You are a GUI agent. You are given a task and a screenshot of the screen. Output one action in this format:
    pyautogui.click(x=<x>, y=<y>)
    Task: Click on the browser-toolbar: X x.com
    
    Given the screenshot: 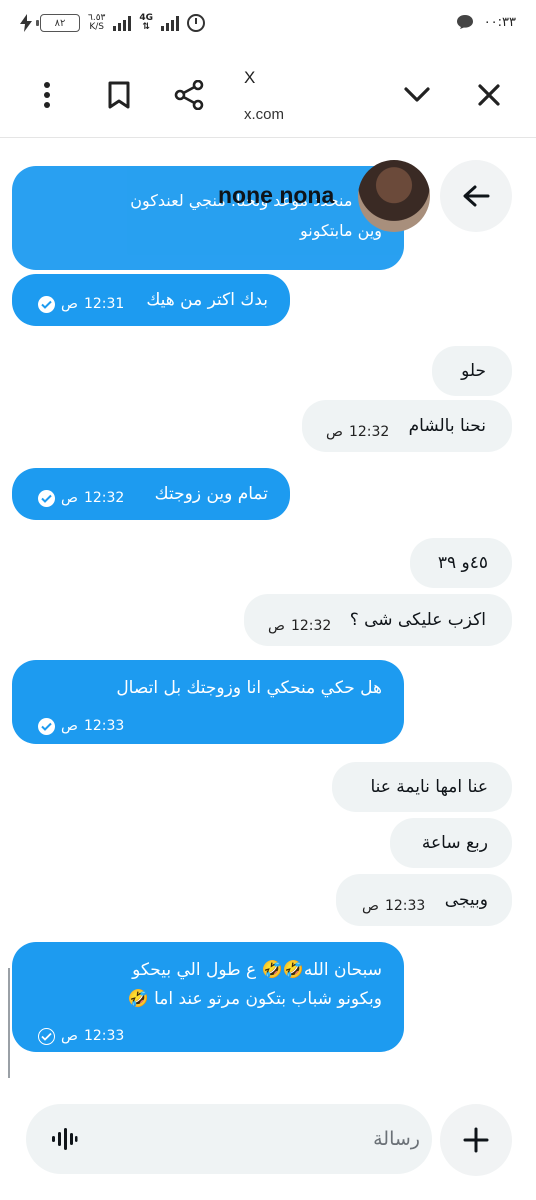 What is the action you would take?
    pyautogui.click(x=268, y=95)
    